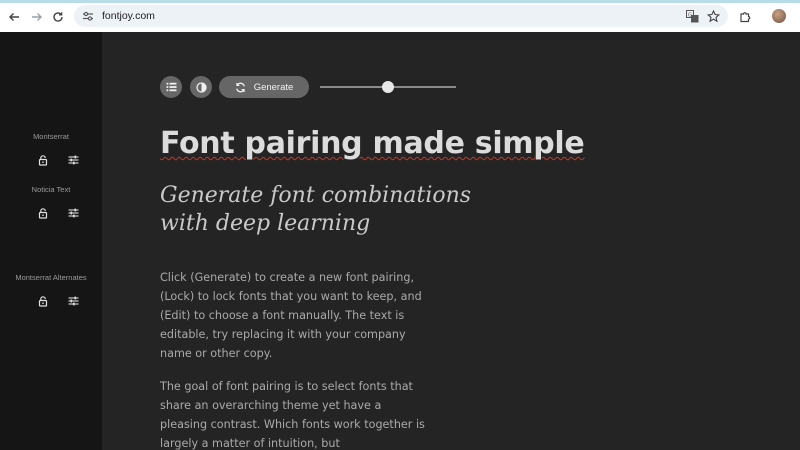 The width and height of the screenshot is (800, 450). I want to click on browser-toolbar: fontjoy.com G, so click(400, 16).